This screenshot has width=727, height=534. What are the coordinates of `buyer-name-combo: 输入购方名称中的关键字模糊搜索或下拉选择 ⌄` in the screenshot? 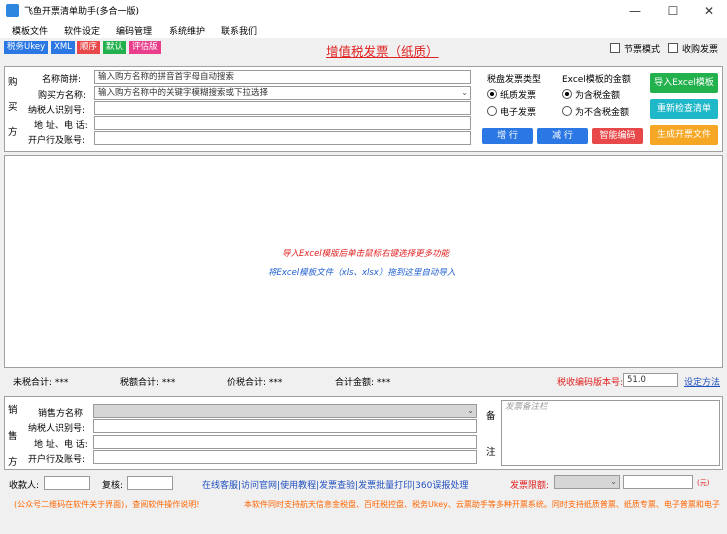 It's located at (282, 93).